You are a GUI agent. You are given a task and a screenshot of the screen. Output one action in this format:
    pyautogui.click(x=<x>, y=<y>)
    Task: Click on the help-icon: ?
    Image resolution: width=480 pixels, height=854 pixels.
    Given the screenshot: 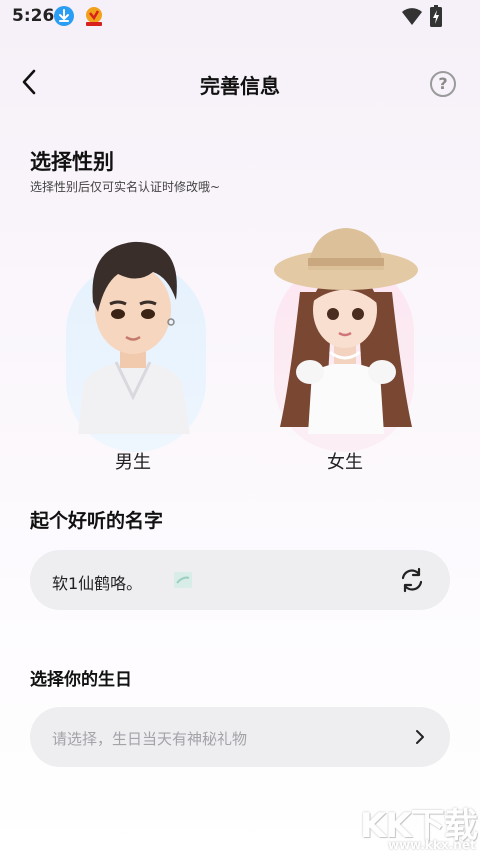 What is the action you would take?
    pyautogui.click(x=443, y=84)
    